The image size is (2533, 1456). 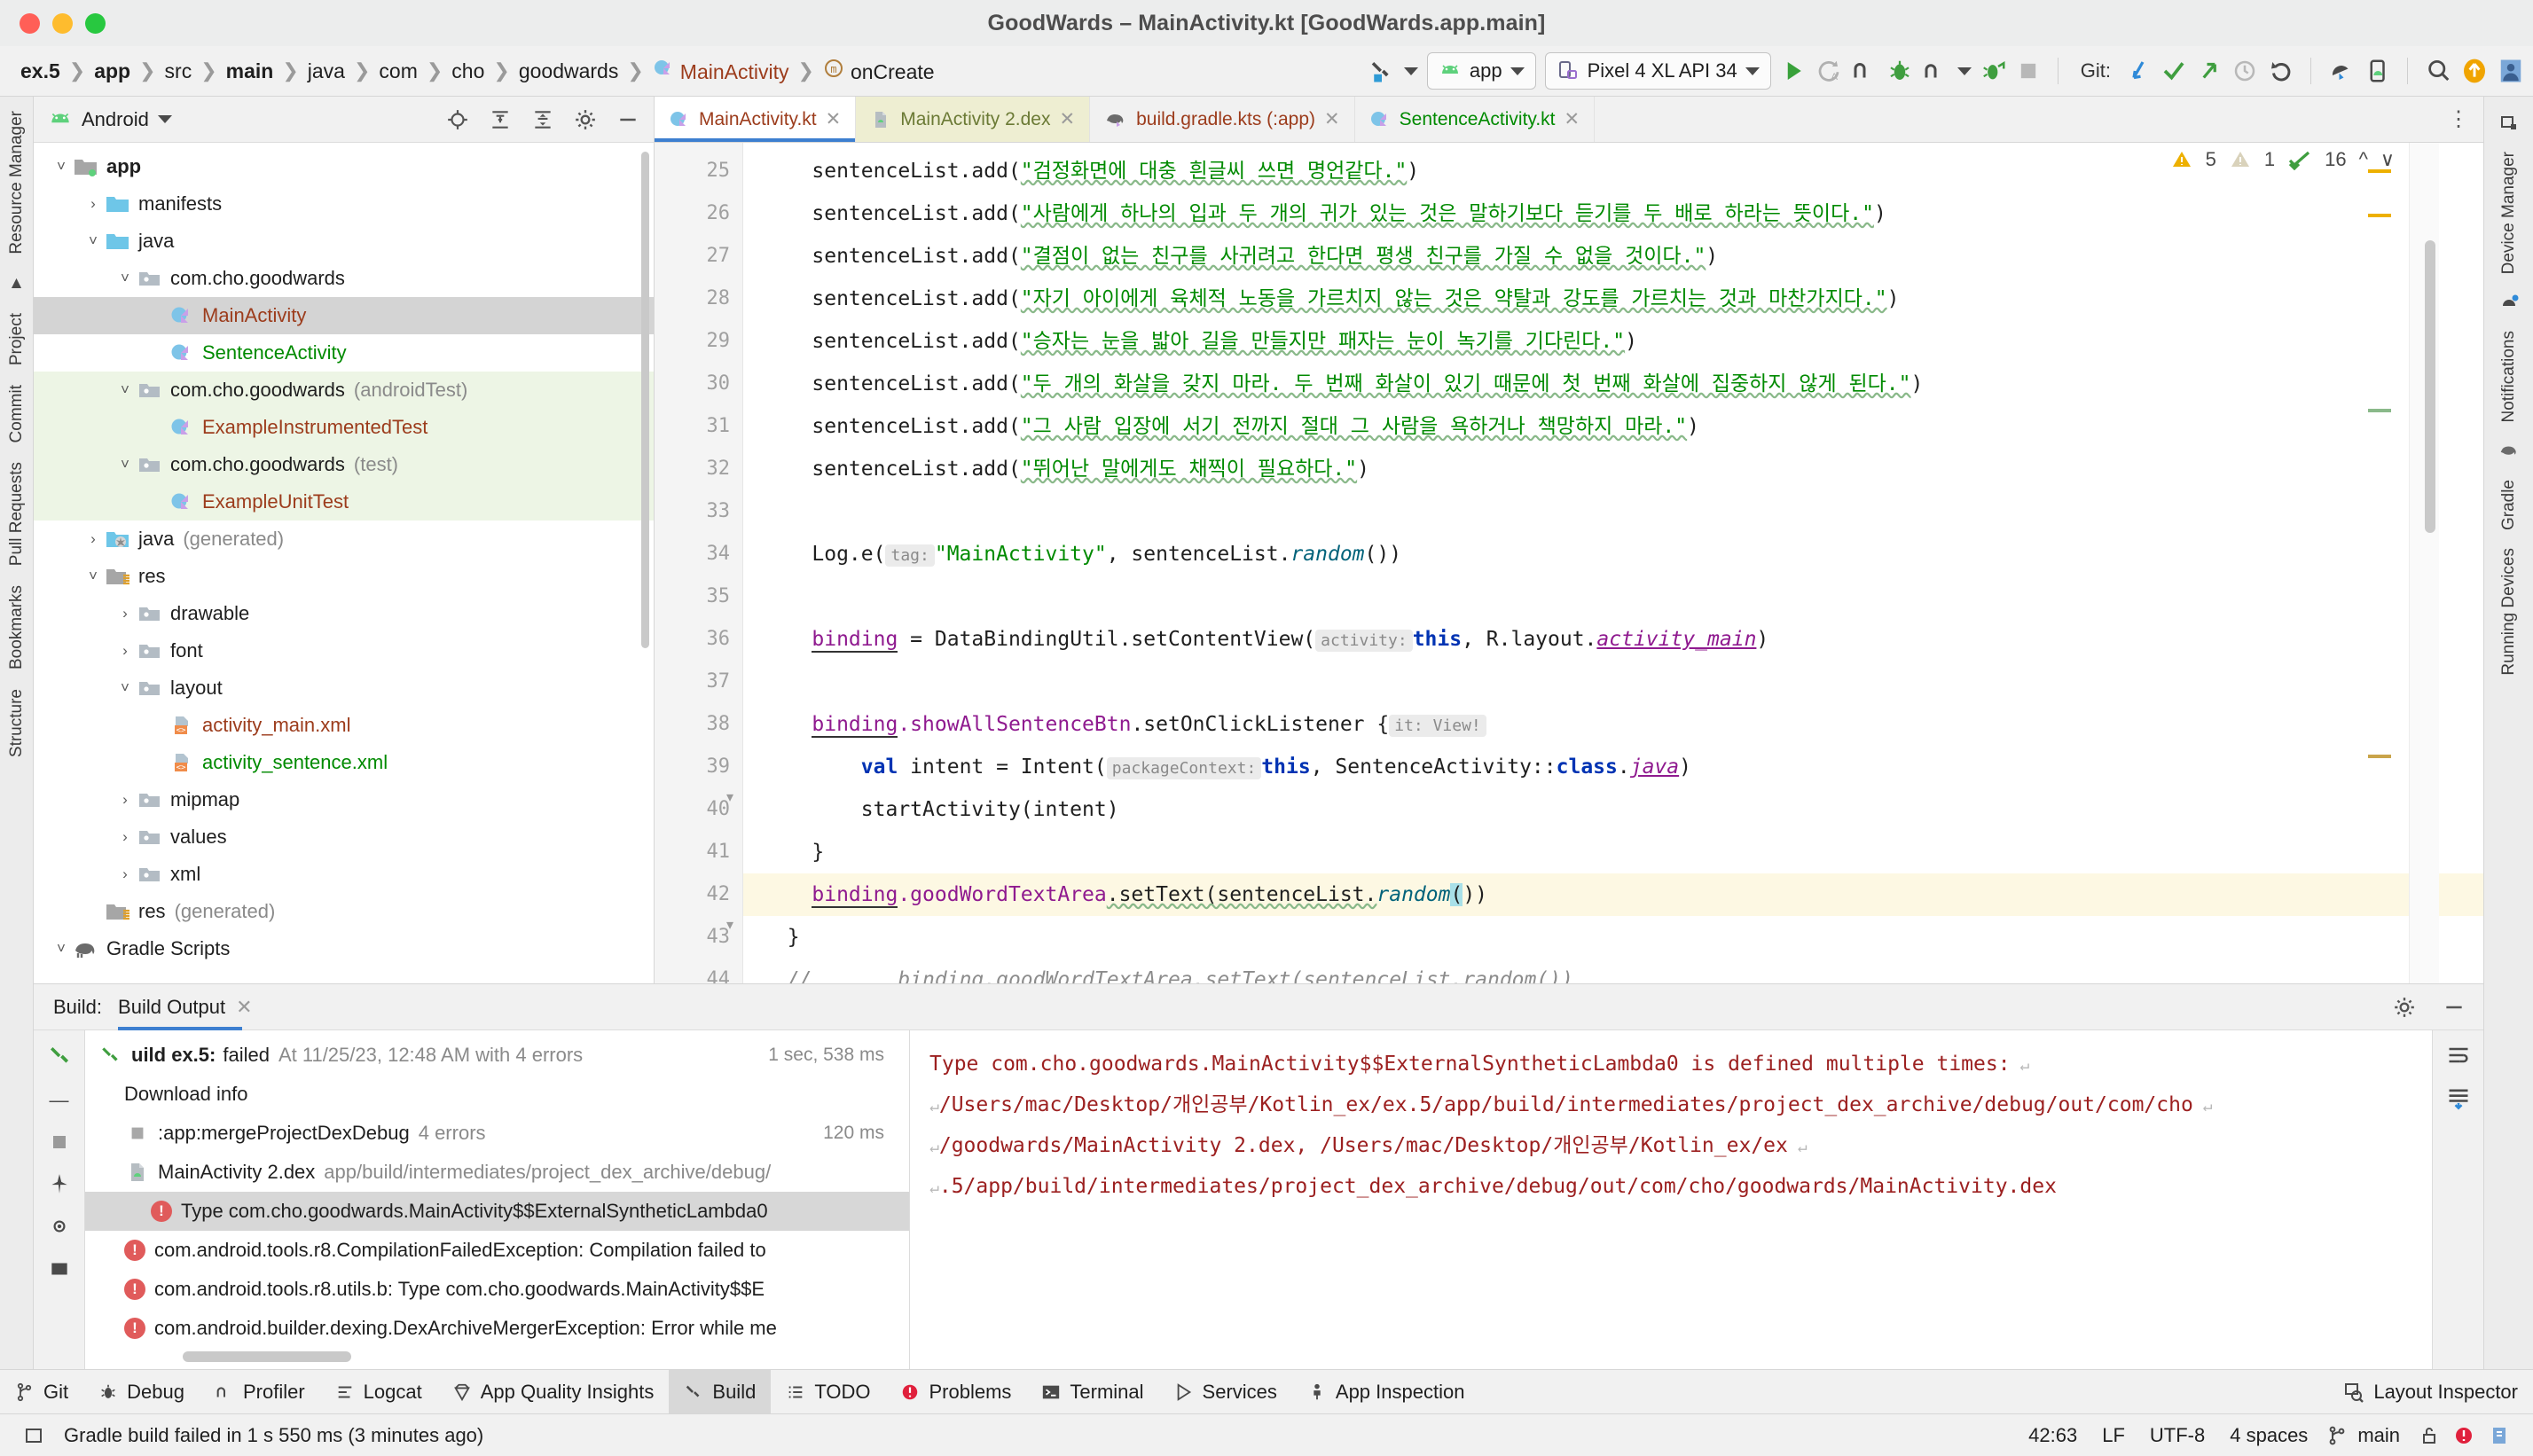 I want to click on breadcrumb-item-project: ex.5, so click(x=40, y=71).